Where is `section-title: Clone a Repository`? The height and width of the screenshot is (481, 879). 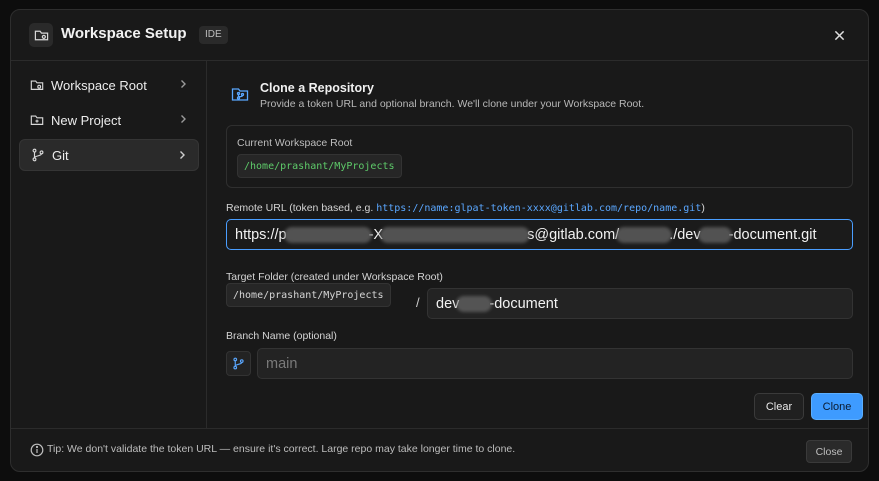
section-title: Clone a Repository is located at coordinates (317, 88).